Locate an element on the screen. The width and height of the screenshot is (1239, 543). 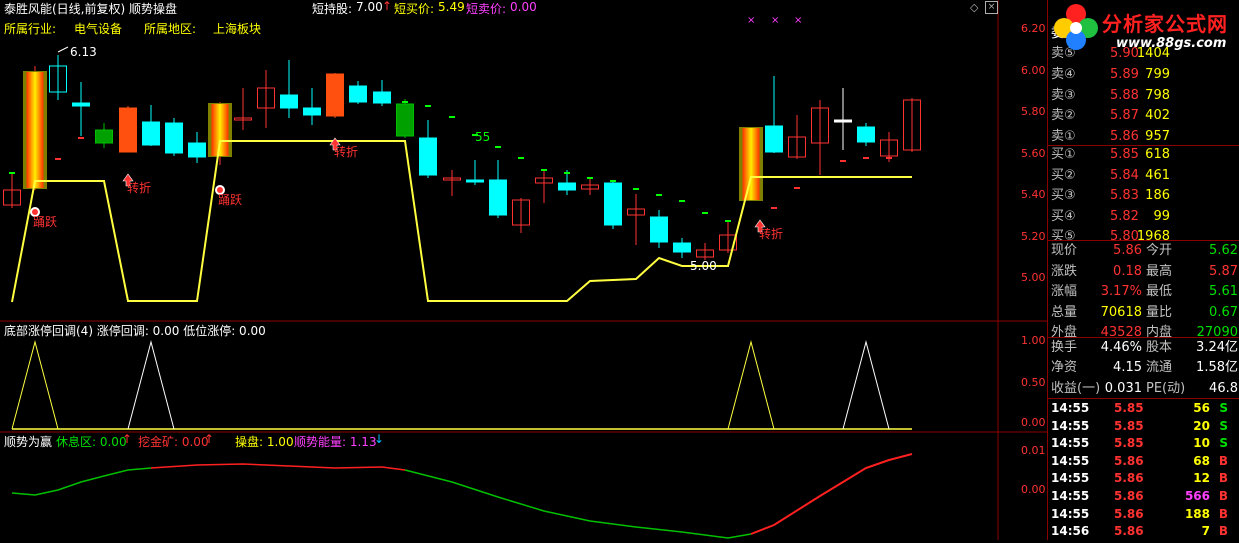
up-arrow-icon: ↑ is located at coordinates (387, 6).